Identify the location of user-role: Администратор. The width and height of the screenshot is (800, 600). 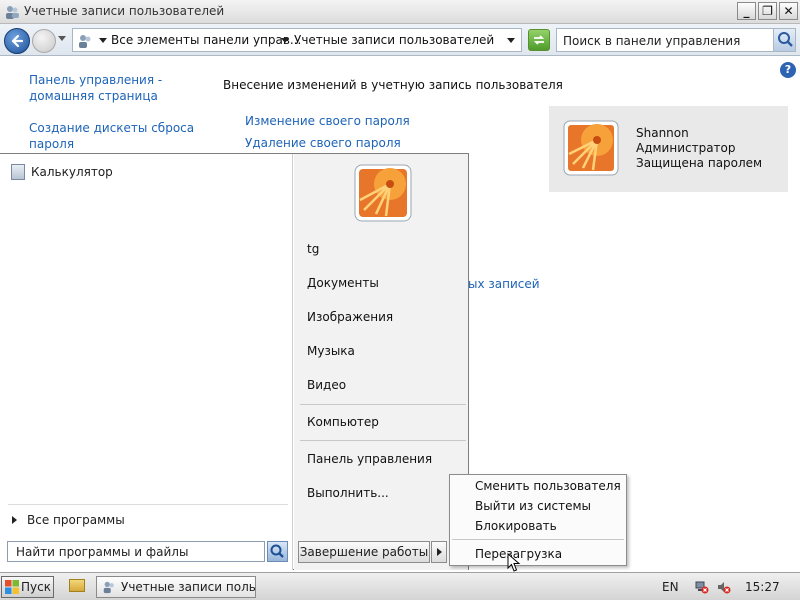
(686, 148).